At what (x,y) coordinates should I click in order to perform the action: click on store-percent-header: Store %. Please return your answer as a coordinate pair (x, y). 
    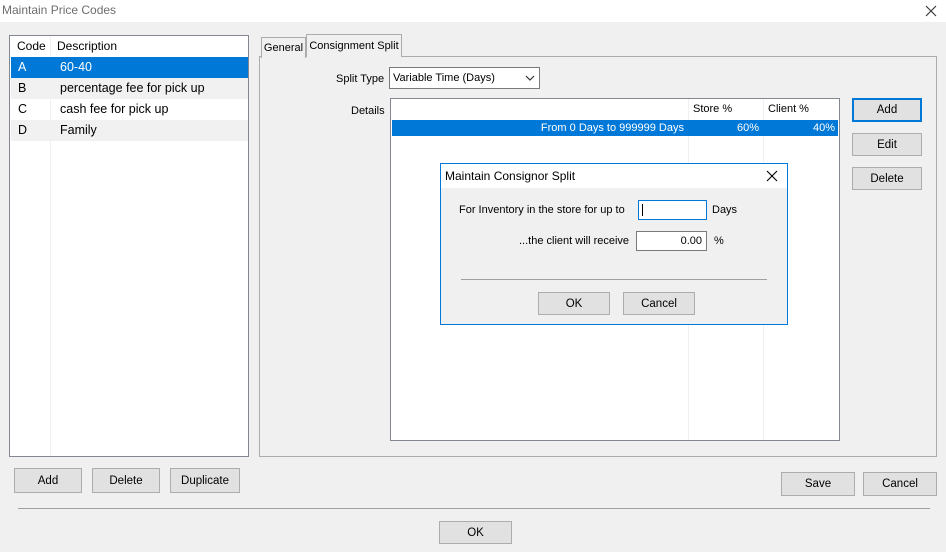
    Looking at the image, I should click on (712, 109).